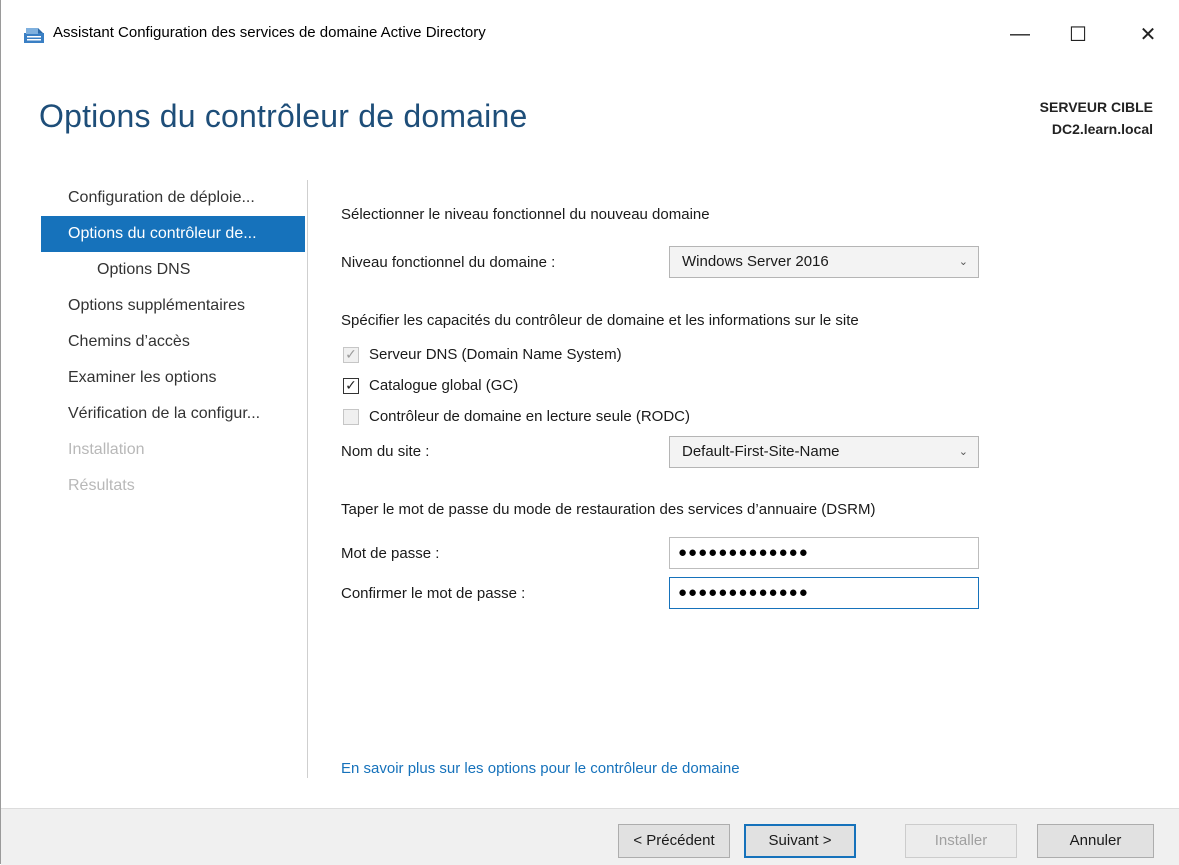 The image size is (1179, 865). I want to click on install-button: Installer, so click(961, 841).